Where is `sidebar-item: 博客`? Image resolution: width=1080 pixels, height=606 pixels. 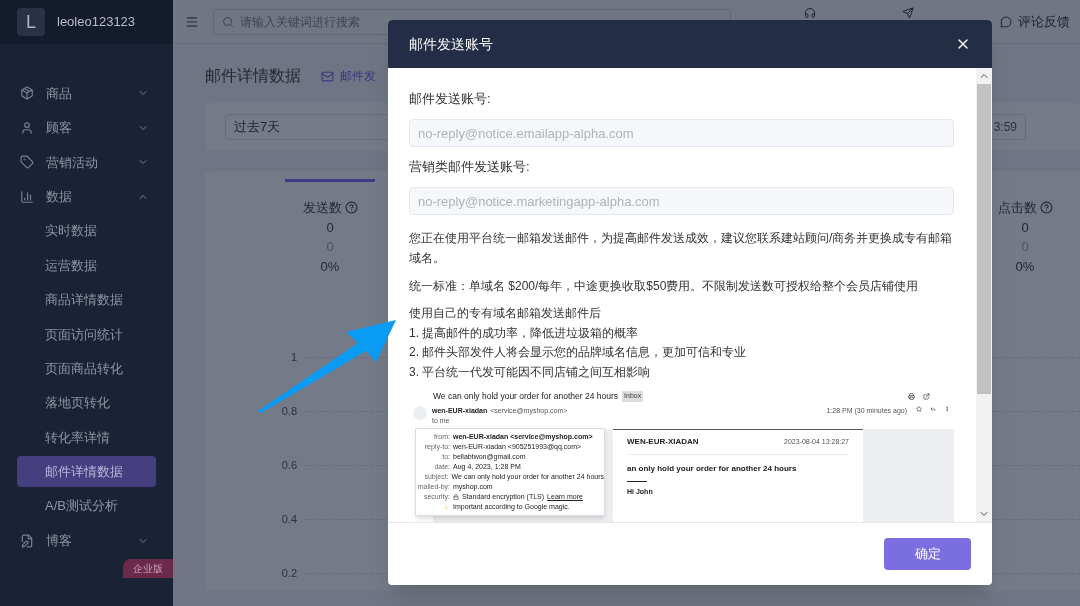
sidebar-item: 博客 is located at coordinates (86, 540).